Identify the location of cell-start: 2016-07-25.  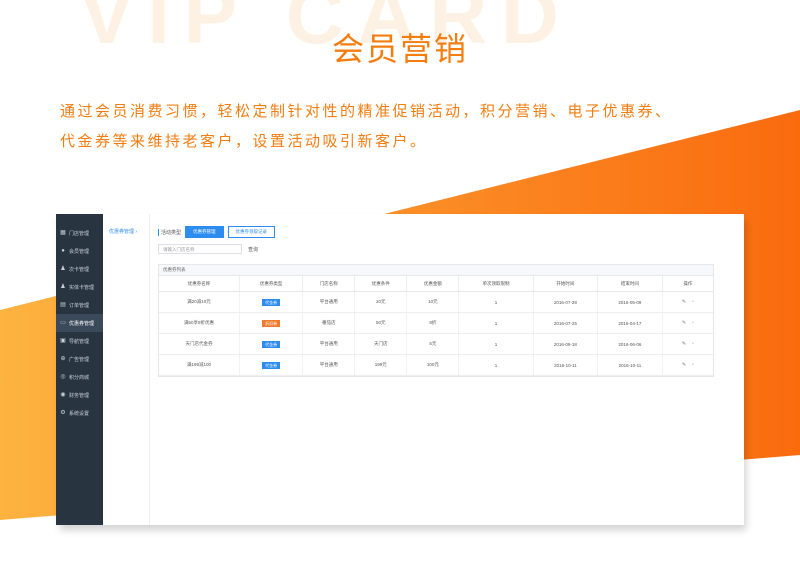
(565, 323).